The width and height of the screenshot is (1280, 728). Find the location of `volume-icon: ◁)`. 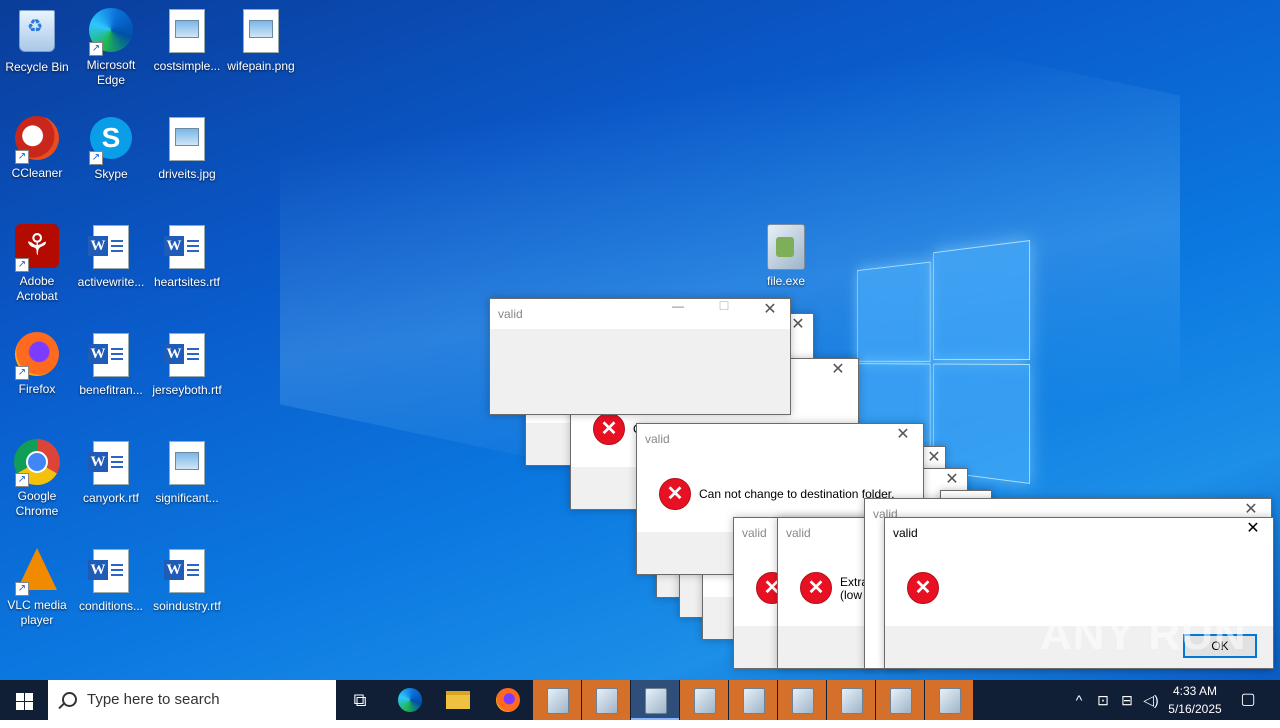

volume-icon: ◁) is located at coordinates (1151, 700).